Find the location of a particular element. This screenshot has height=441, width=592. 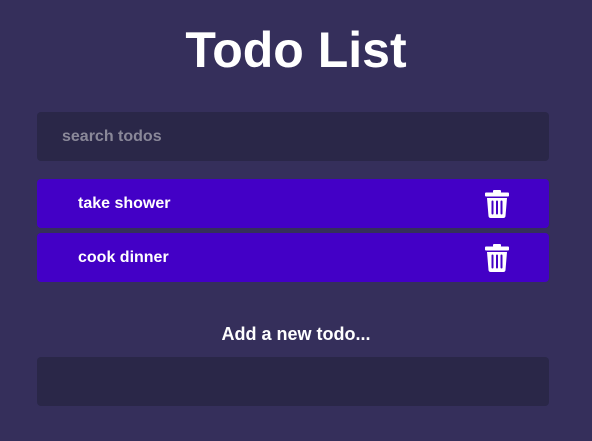

todo-item: take shower is located at coordinates (293, 203).